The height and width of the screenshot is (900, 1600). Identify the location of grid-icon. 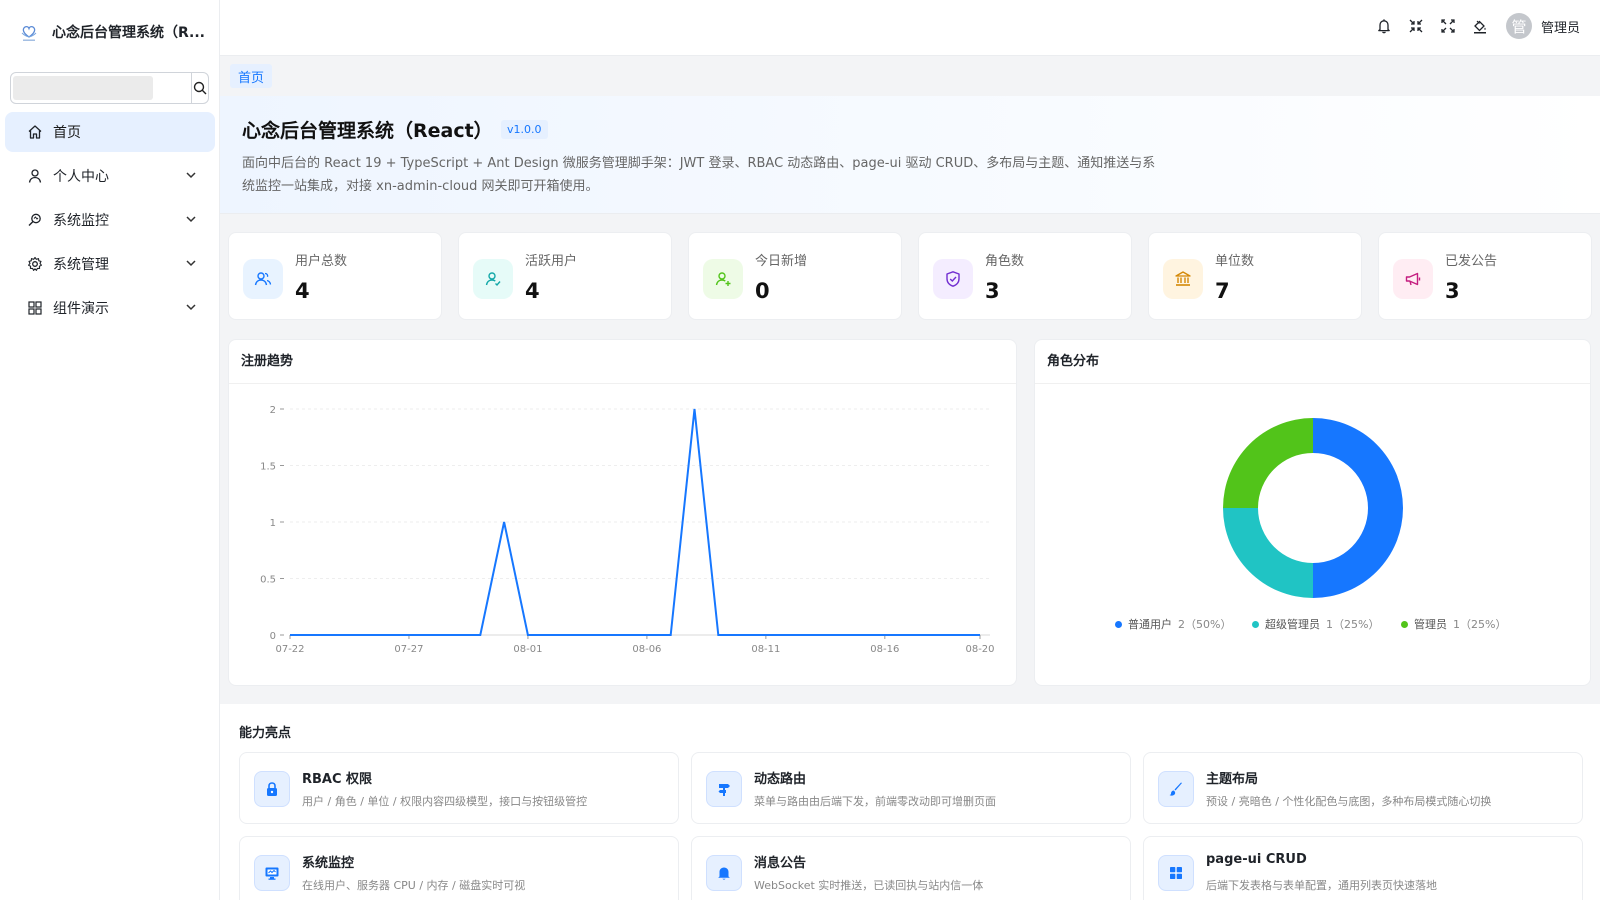
(35, 308).